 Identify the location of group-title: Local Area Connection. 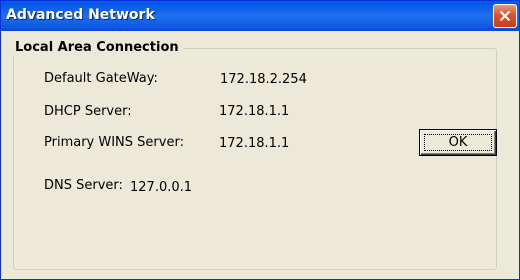
(98, 47).